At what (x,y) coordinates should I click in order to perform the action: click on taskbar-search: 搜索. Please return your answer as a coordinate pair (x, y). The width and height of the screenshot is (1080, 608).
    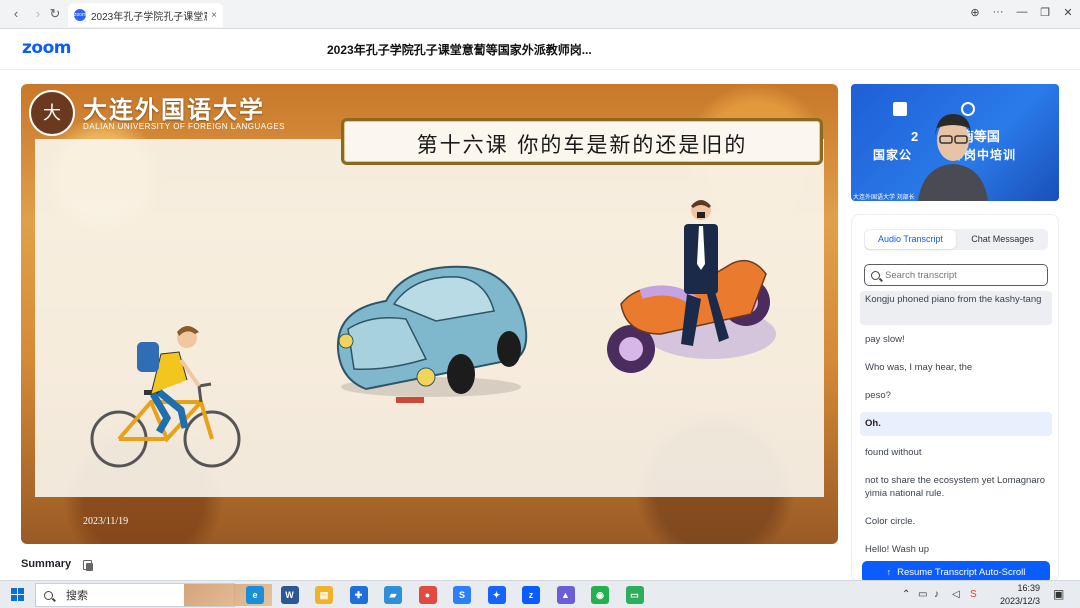
    Looking at the image, I should click on (153, 595).